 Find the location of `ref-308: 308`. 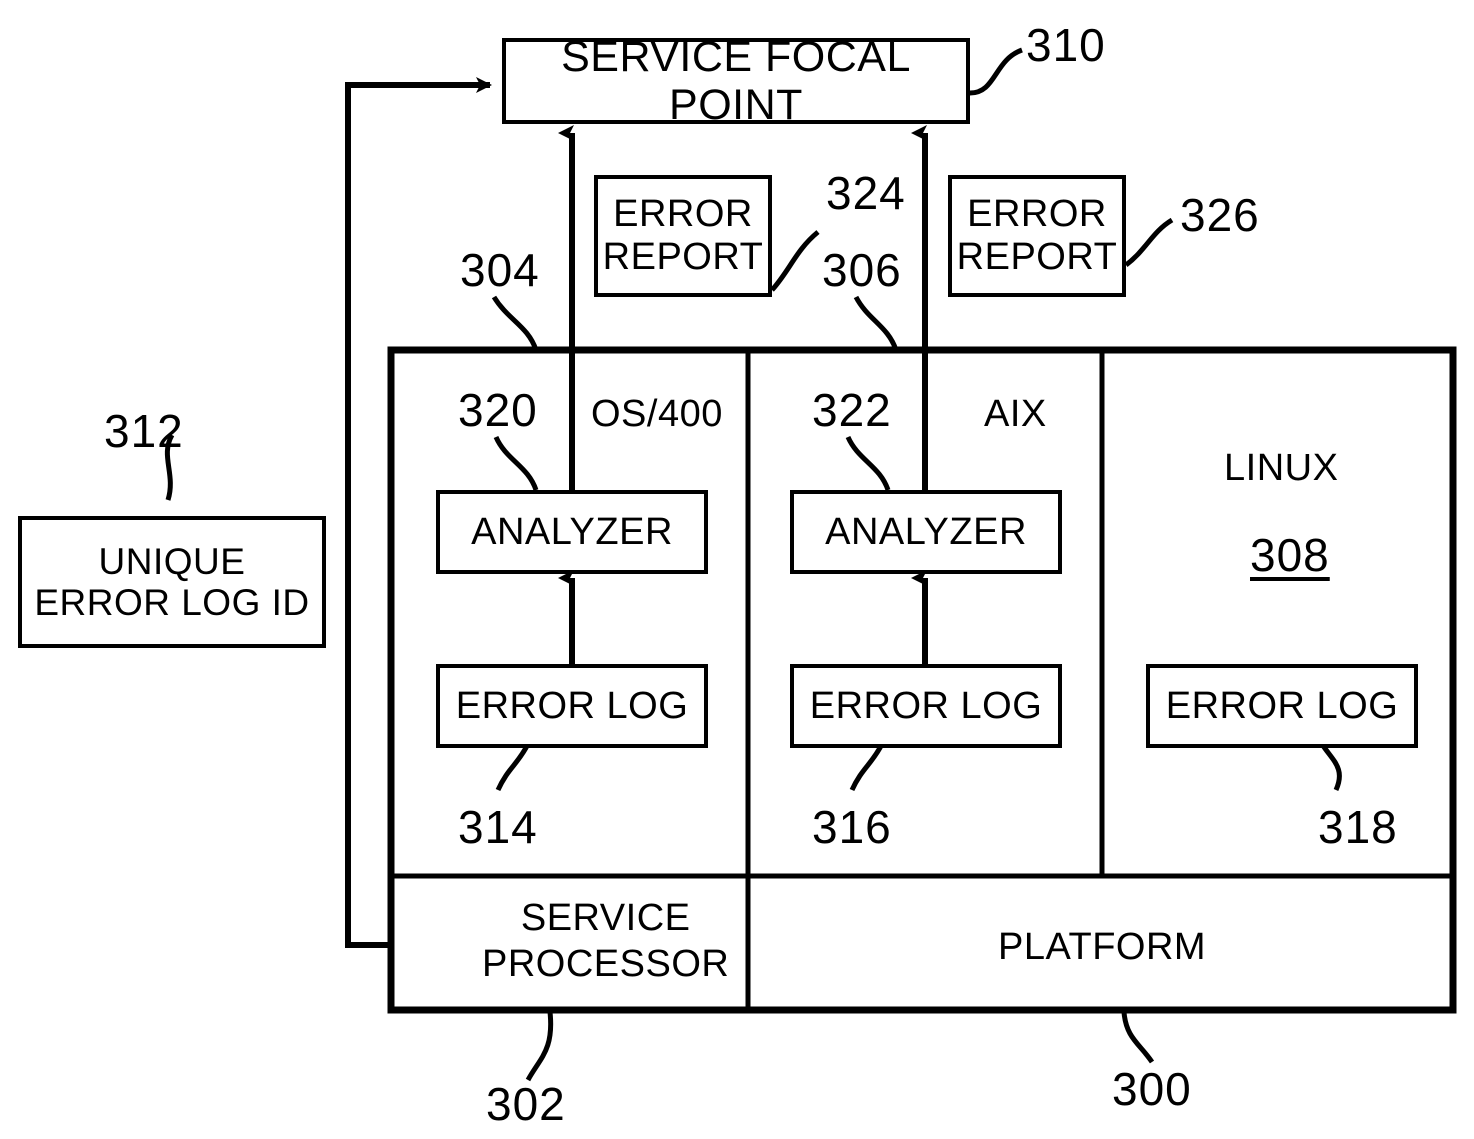

ref-308: 308 is located at coordinates (1290, 555).